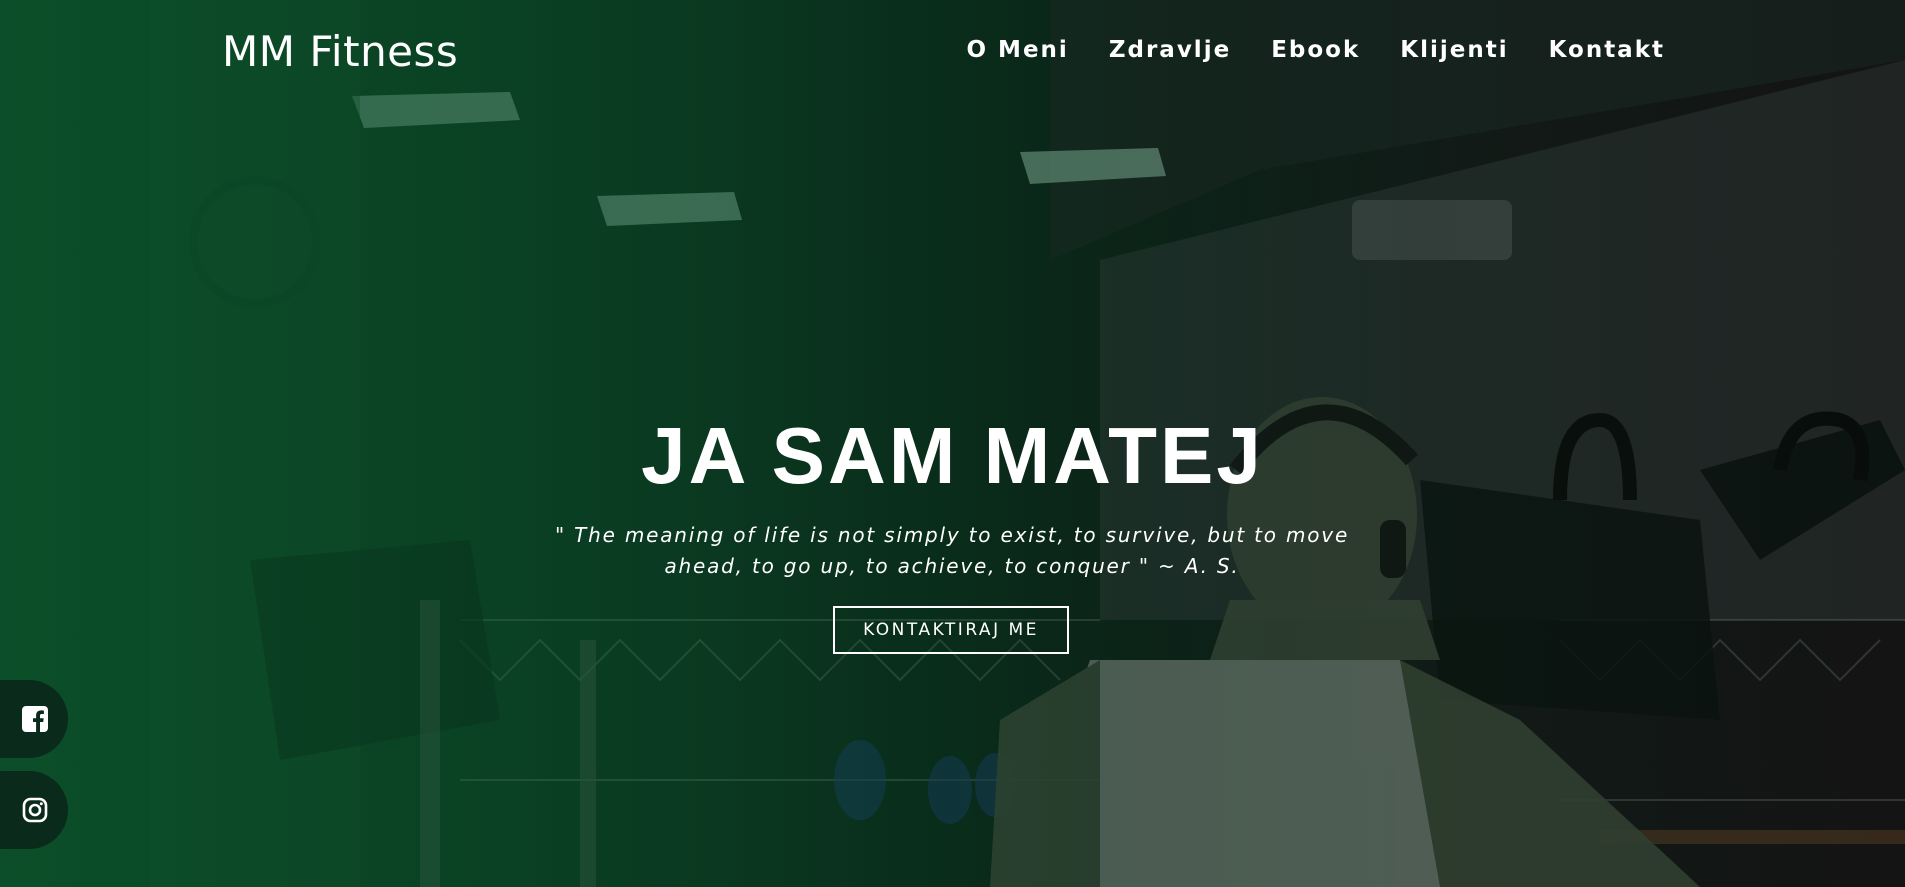 The width and height of the screenshot is (1905, 887). Describe the element at coordinates (1315, 50) in the screenshot. I see `nav-item-ebook: Ebook` at that location.